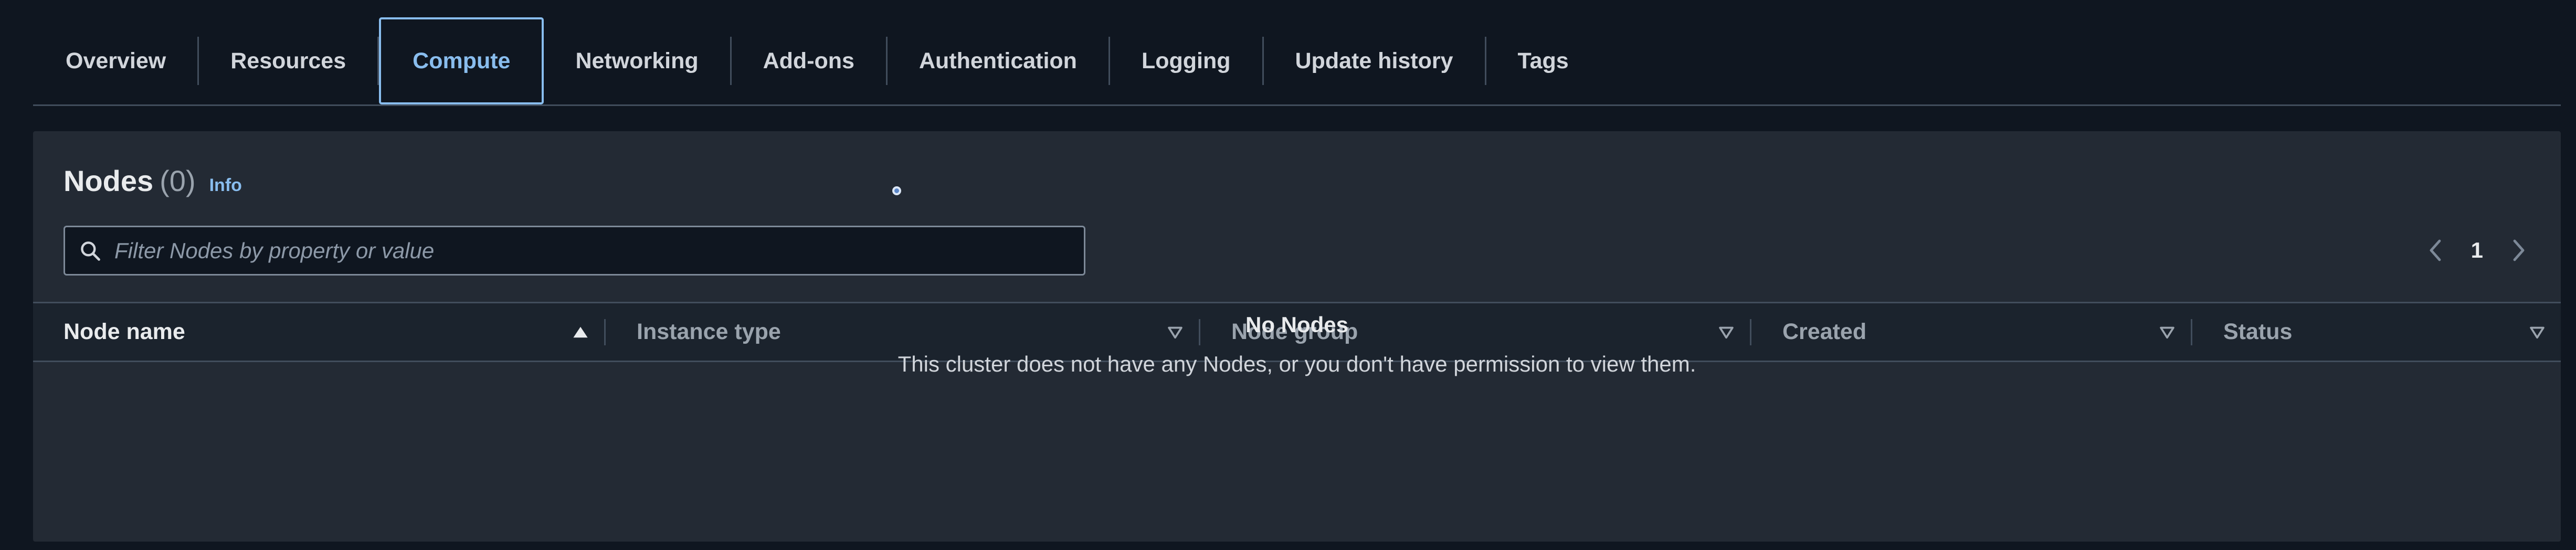 The width and height of the screenshot is (2576, 550). I want to click on tab-label: Compute, so click(462, 60).